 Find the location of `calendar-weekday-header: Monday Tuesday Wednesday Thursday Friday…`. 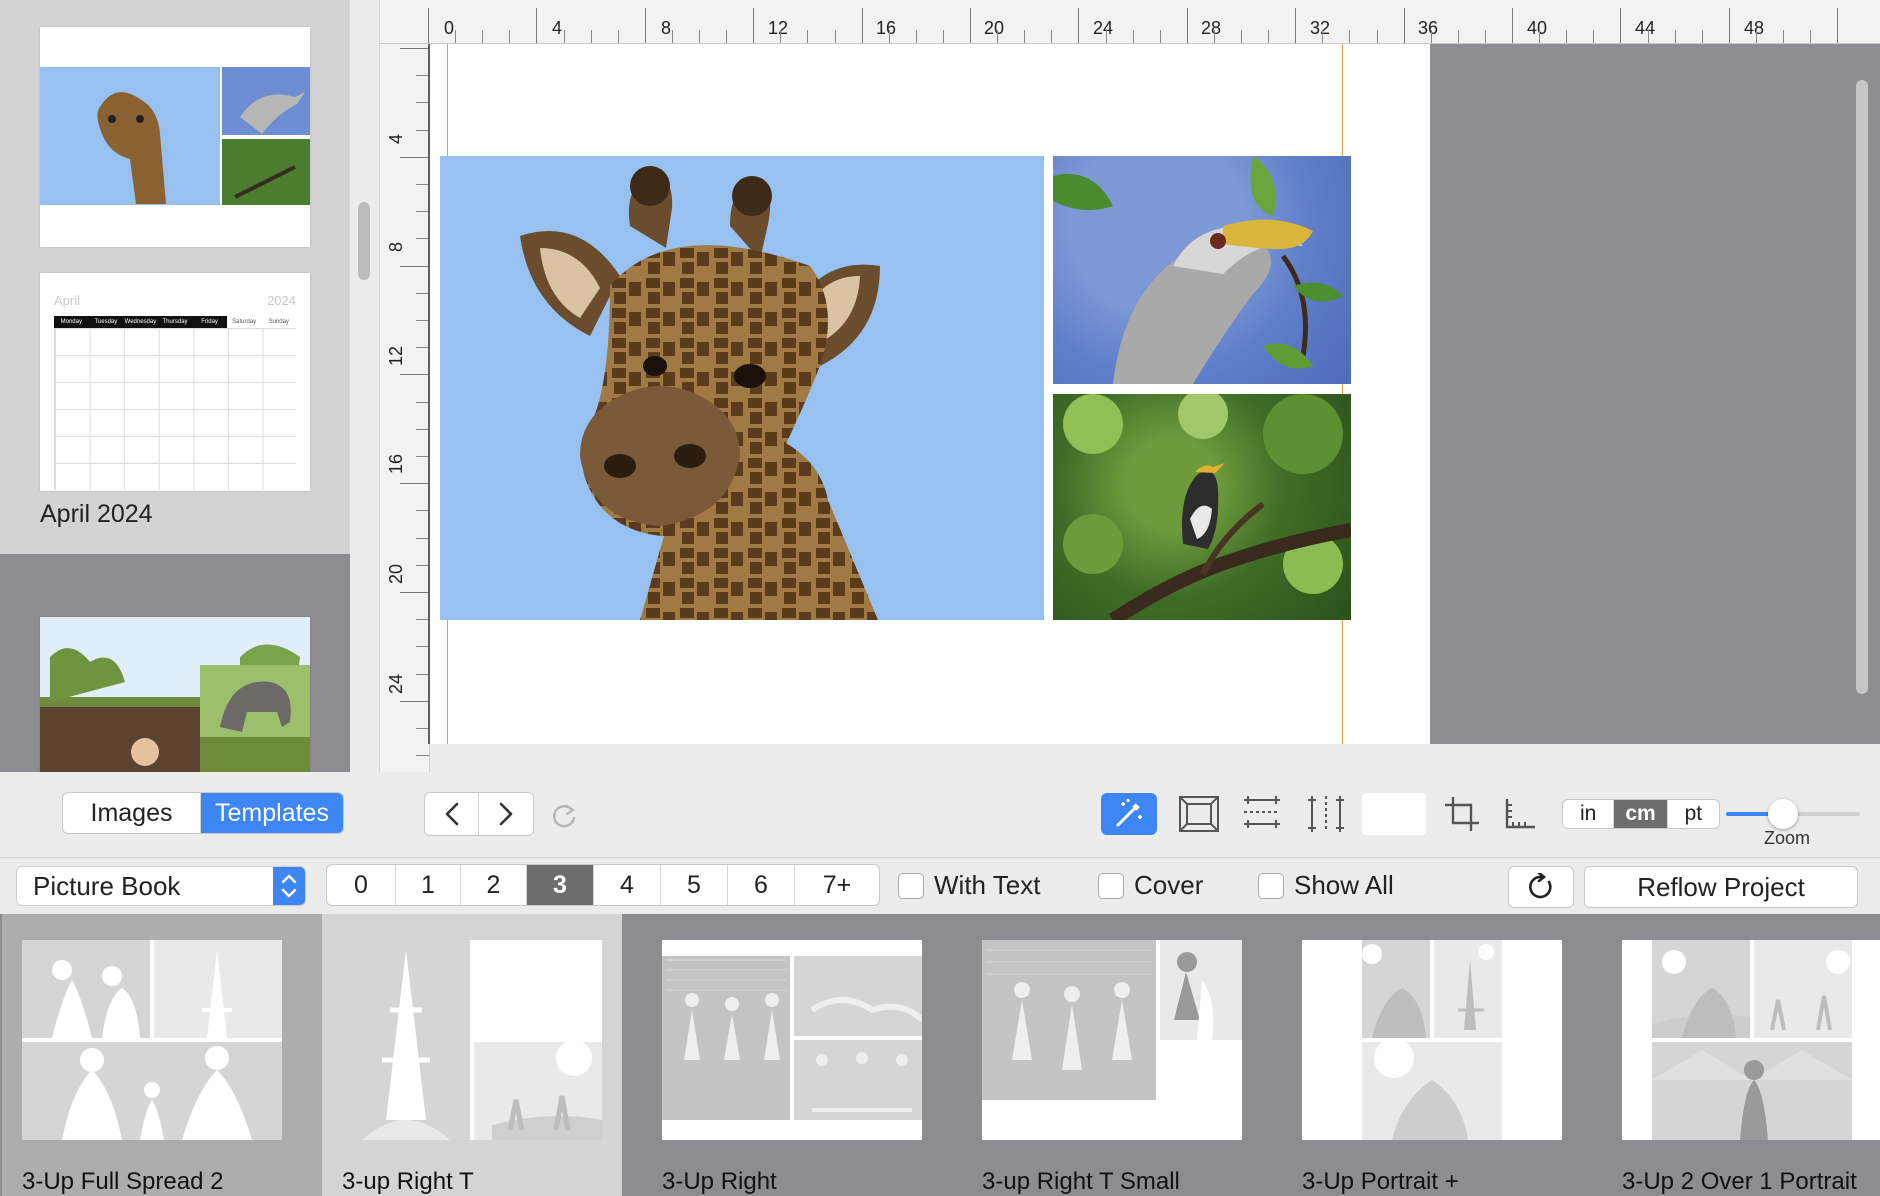

calendar-weekday-header: Monday Tuesday Wednesday Thursday Friday… is located at coordinates (175, 322).